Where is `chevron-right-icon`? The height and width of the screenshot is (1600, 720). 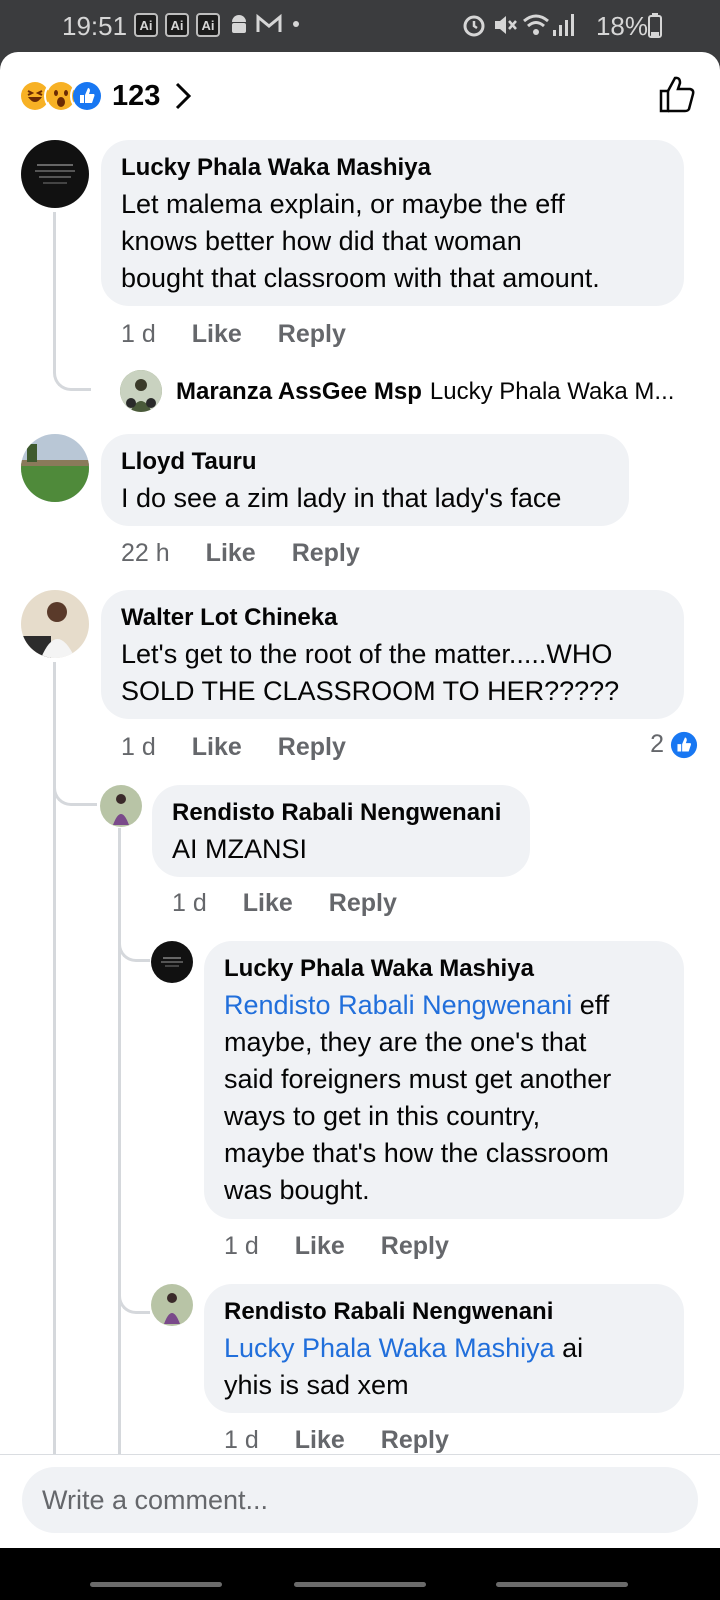 chevron-right-icon is located at coordinates (184, 96).